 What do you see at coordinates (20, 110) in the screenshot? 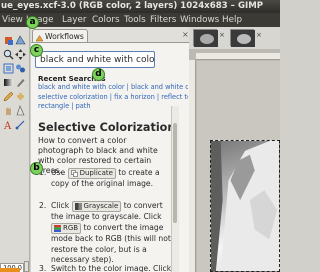
I see `dodge-icon` at bounding box center [20, 110].